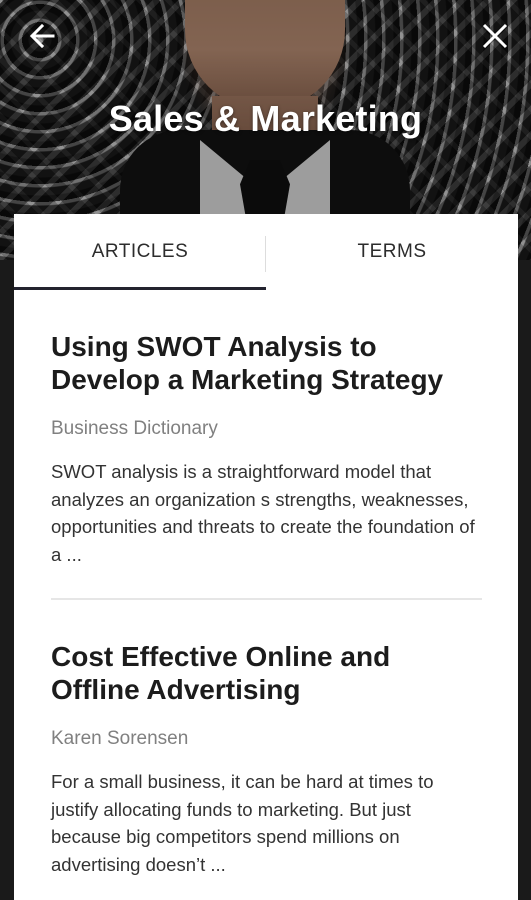  I want to click on tab-articles-label: ARTICLES, so click(140, 251).